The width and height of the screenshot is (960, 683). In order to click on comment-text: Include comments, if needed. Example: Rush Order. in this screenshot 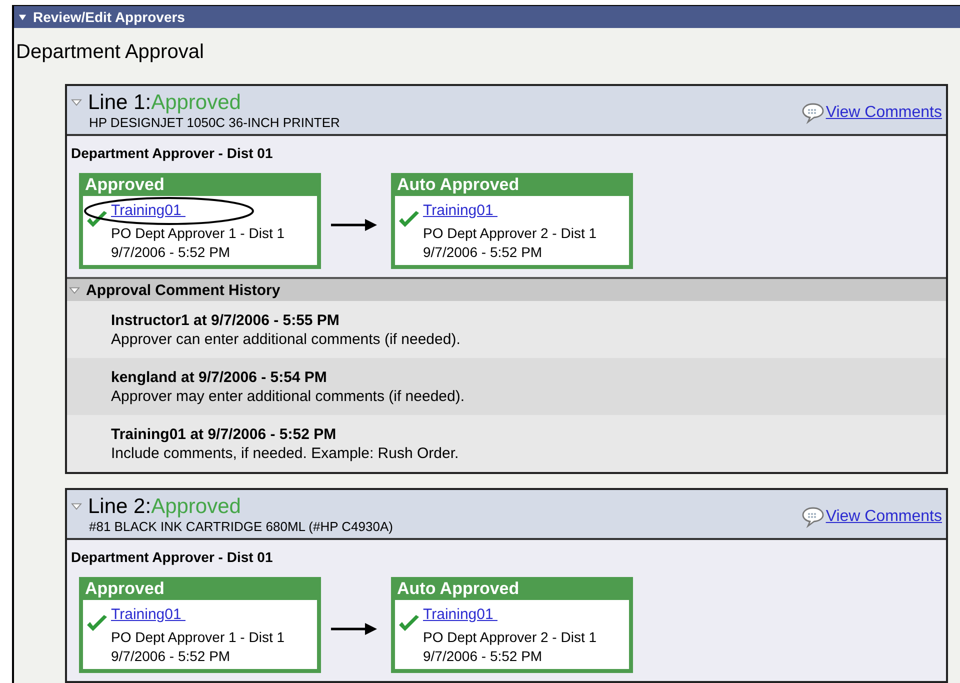, I will do `click(285, 453)`.